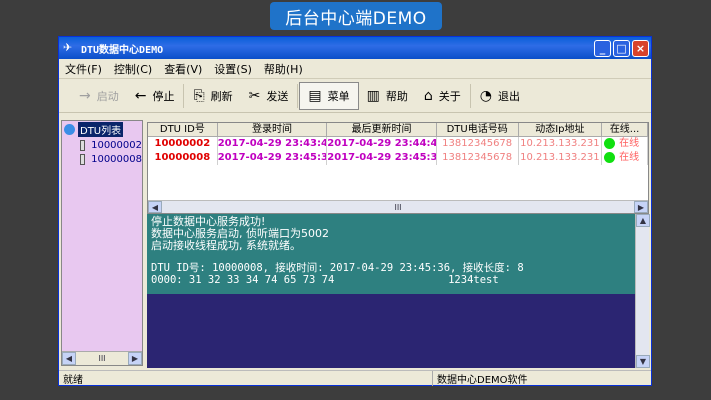 This screenshot has width=711, height=400. What do you see at coordinates (428, 95) in the screenshot?
I see `house-icon: ⌂` at bounding box center [428, 95].